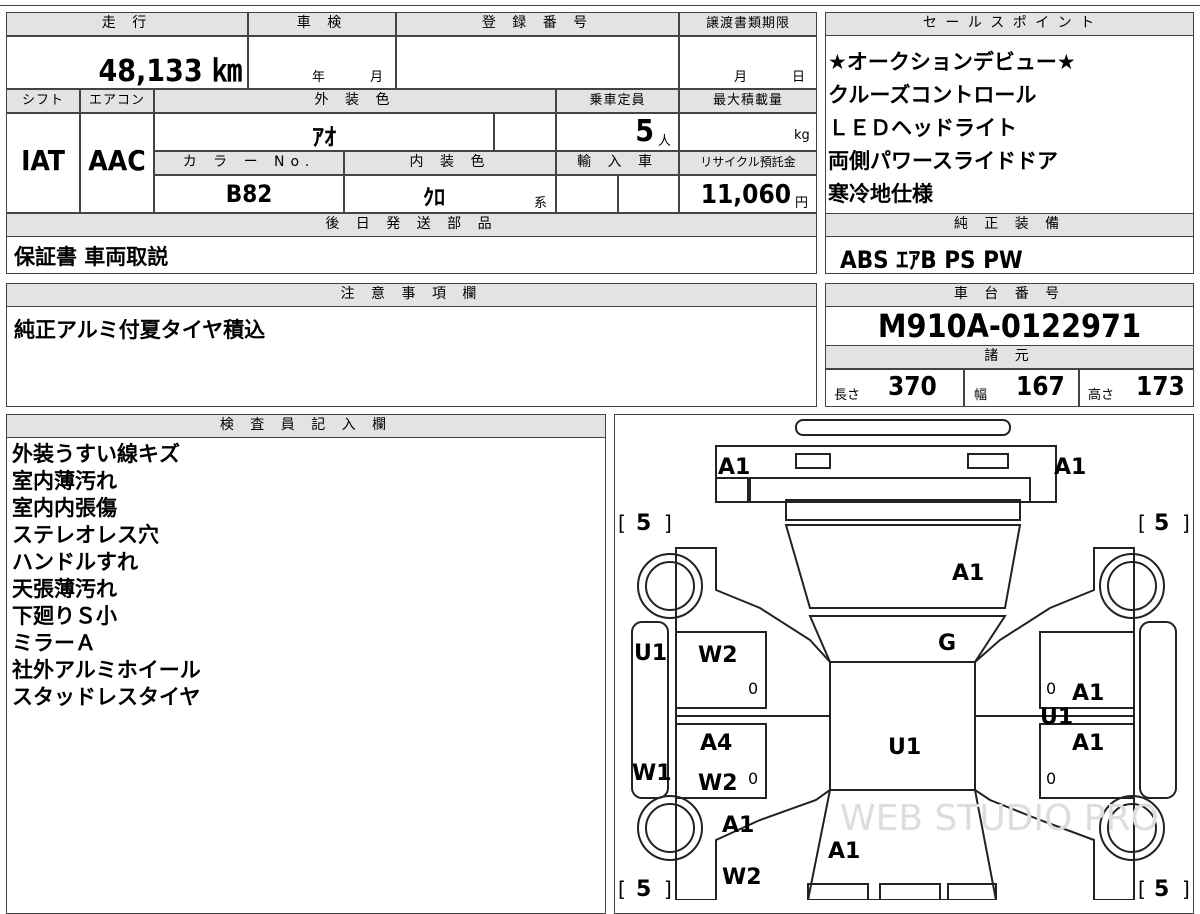 Image resolution: width=1200 pixels, height=914 pixels. Describe the element at coordinates (75, 562) in the screenshot. I see `inspector-item: ハンドルすれ` at that location.